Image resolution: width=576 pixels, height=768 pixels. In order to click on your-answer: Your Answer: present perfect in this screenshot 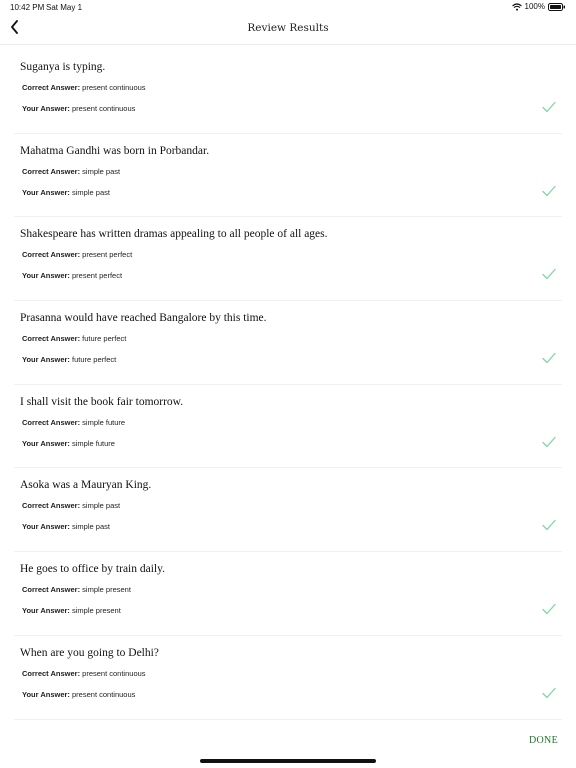, I will do `click(72, 275)`.